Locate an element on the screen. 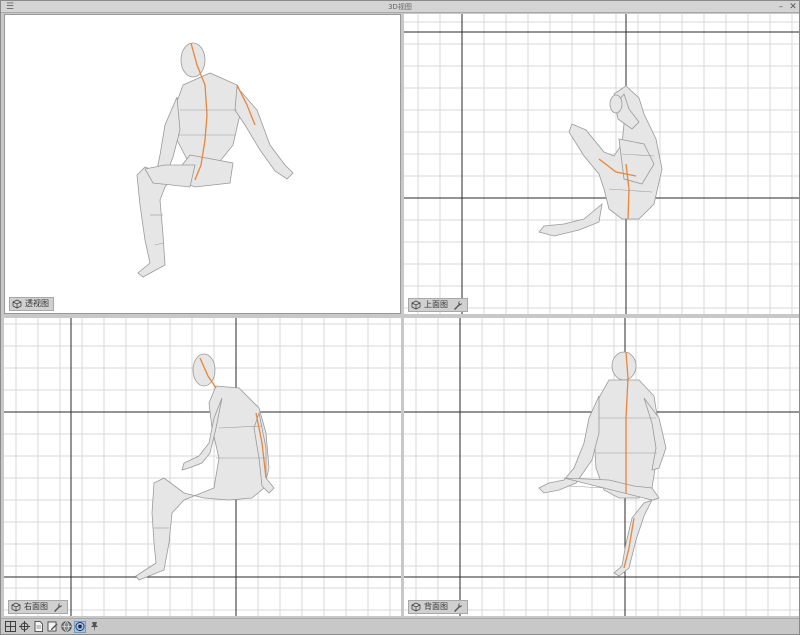 This screenshot has height=635, width=800. perspective-view-name: 透视图 is located at coordinates (37, 303).